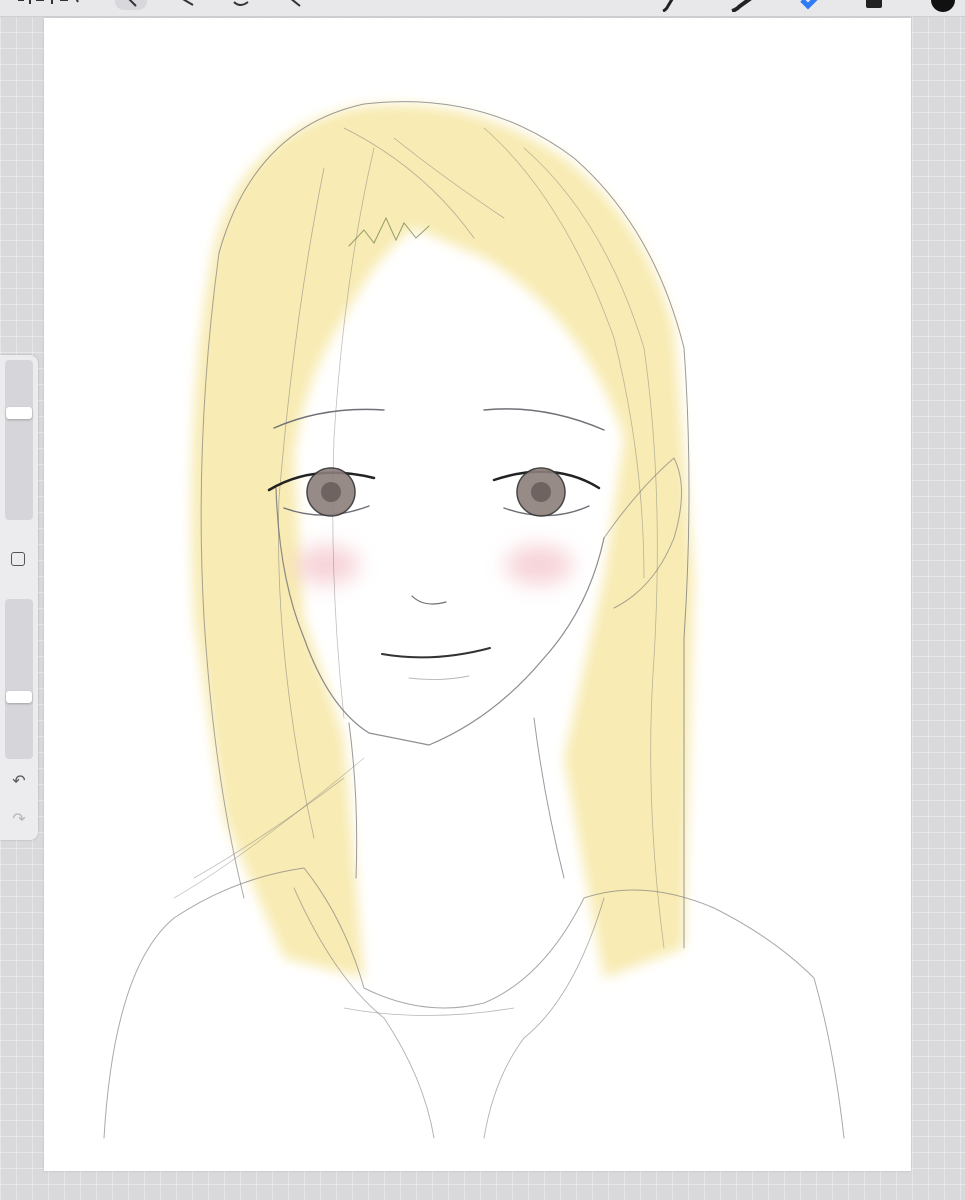 The width and height of the screenshot is (965, 1200). Describe the element at coordinates (327, 565) in the screenshot. I see `left-blush` at that location.